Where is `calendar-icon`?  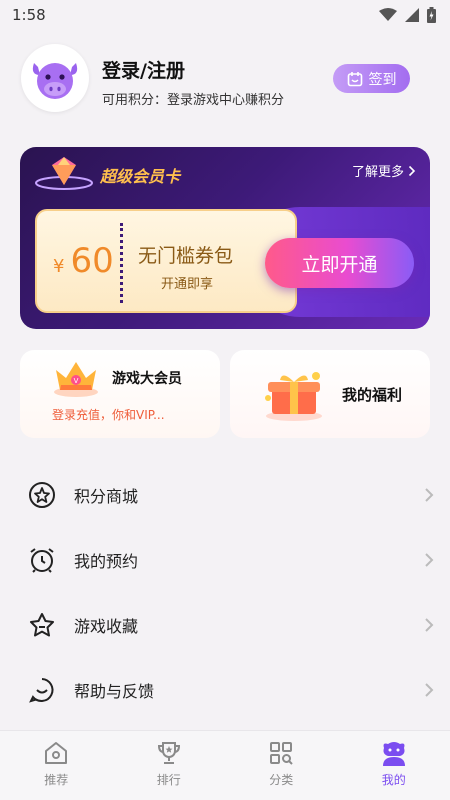 calendar-icon is located at coordinates (354, 78).